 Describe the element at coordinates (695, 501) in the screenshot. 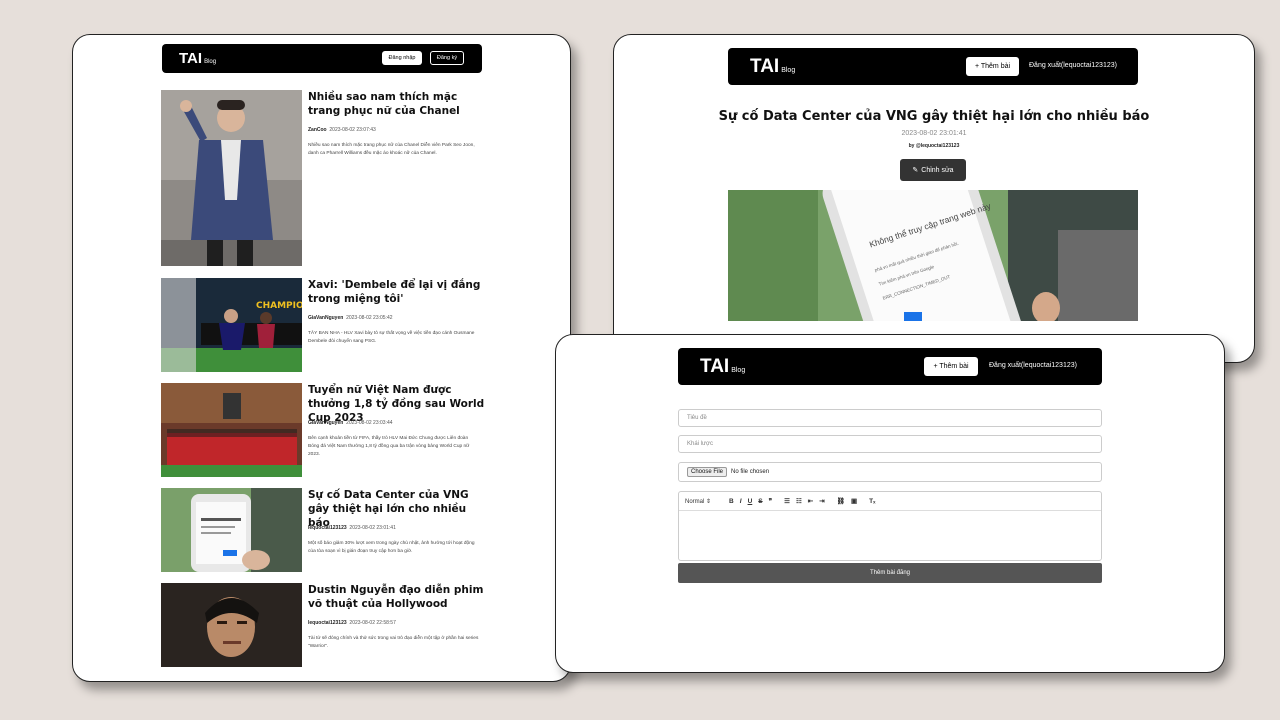

I see `format-select-value: Normal` at that location.